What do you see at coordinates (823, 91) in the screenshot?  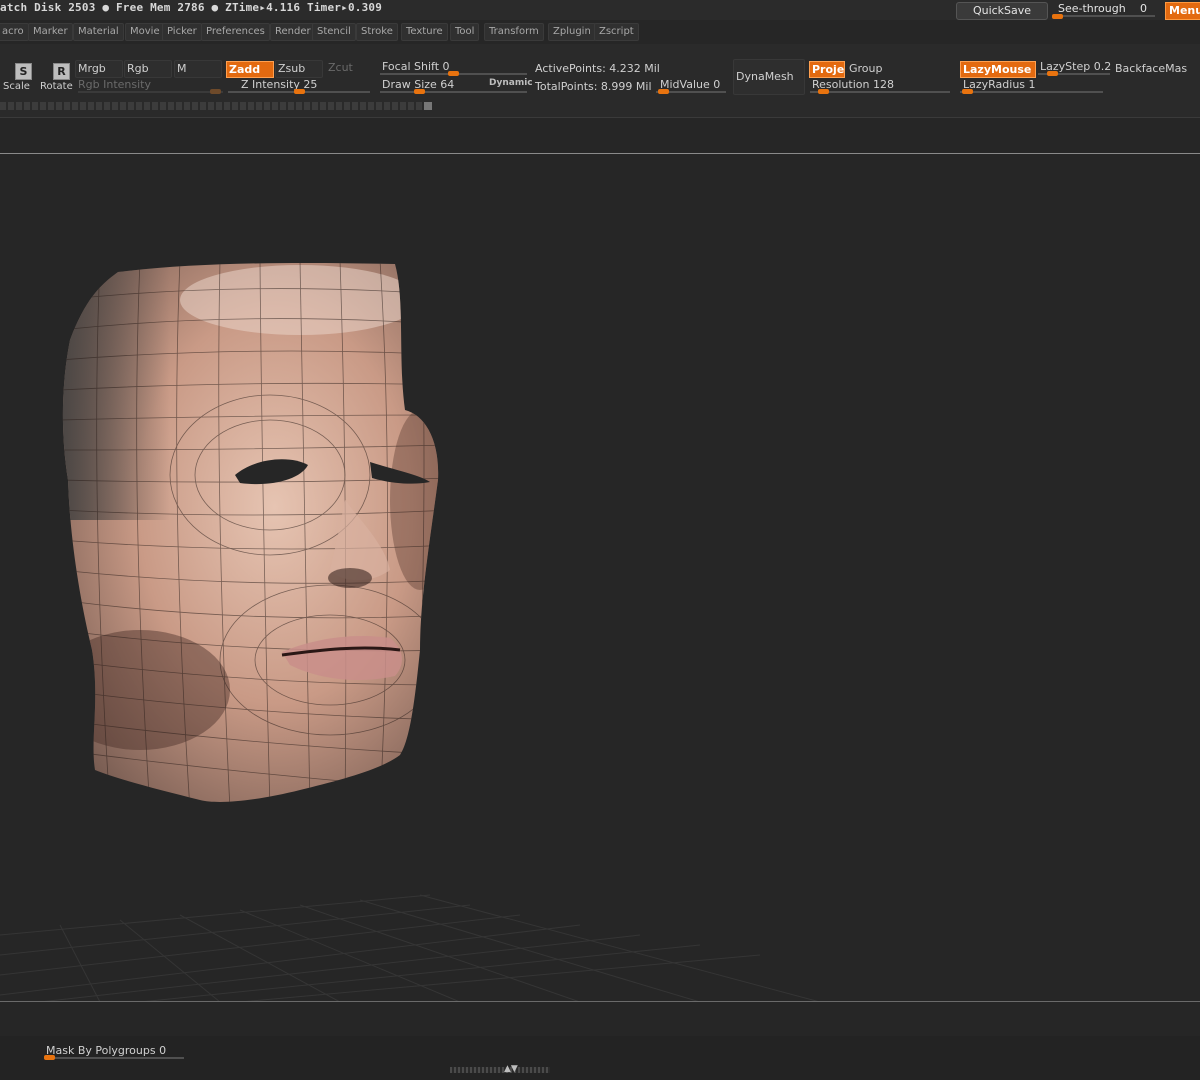 I see `resolution-slider-knob` at bounding box center [823, 91].